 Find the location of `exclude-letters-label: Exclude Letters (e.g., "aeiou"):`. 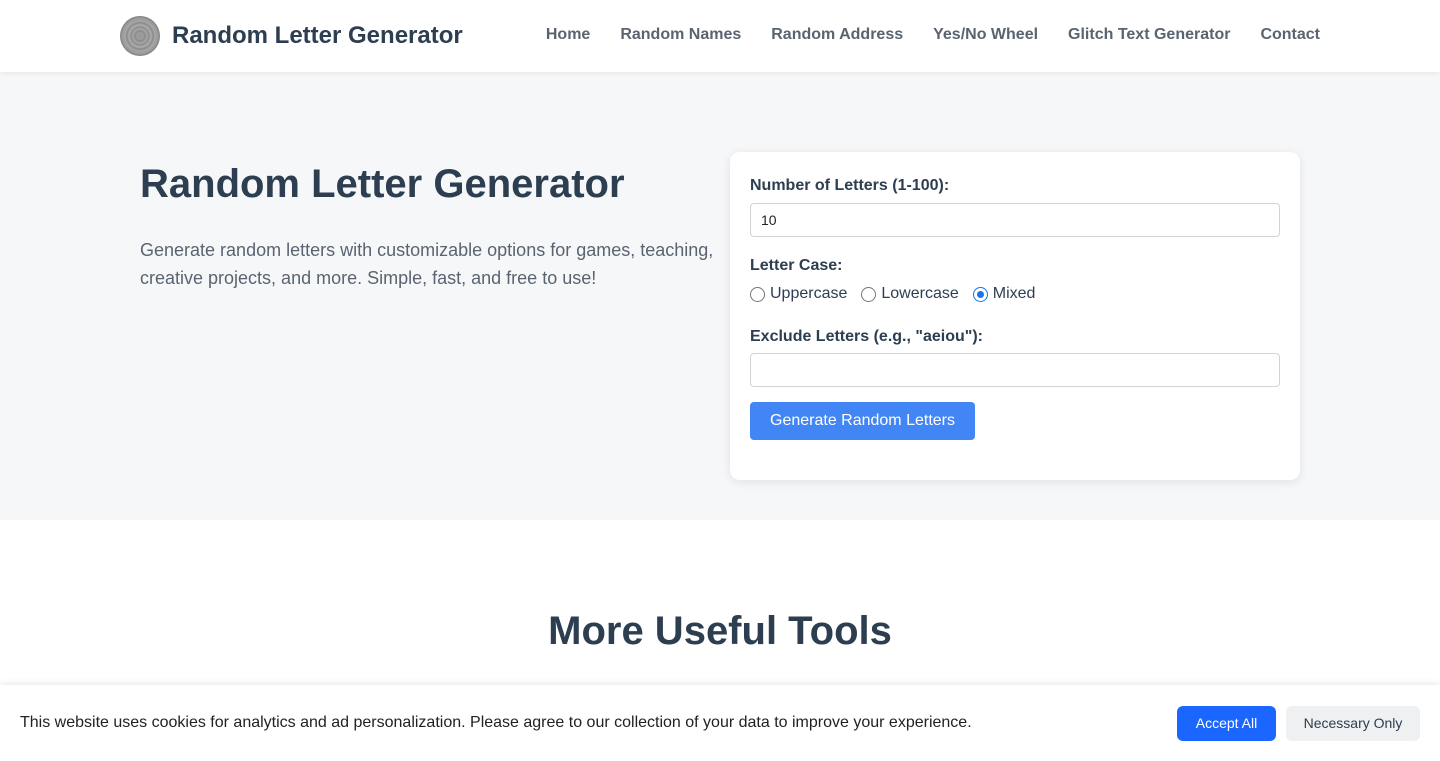

exclude-letters-label: Exclude Letters (e.g., "aeiou"): is located at coordinates (866, 336).